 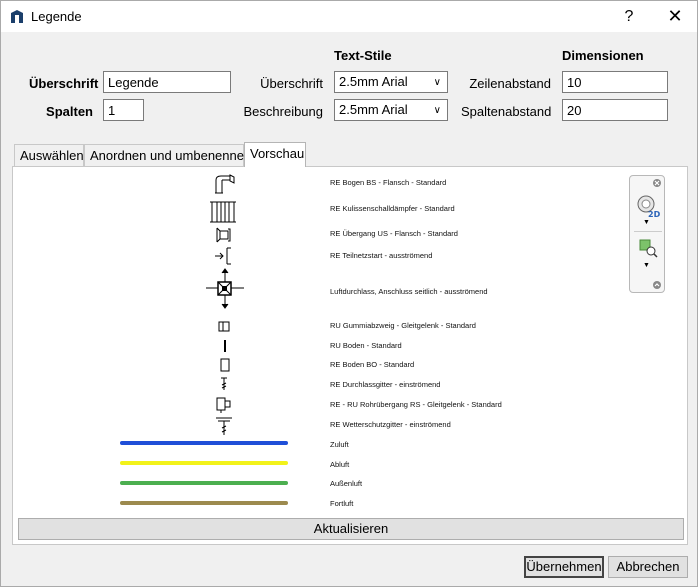 I want to click on col-spacing-label: Spaltenabstand, so click(x=506, y=111).